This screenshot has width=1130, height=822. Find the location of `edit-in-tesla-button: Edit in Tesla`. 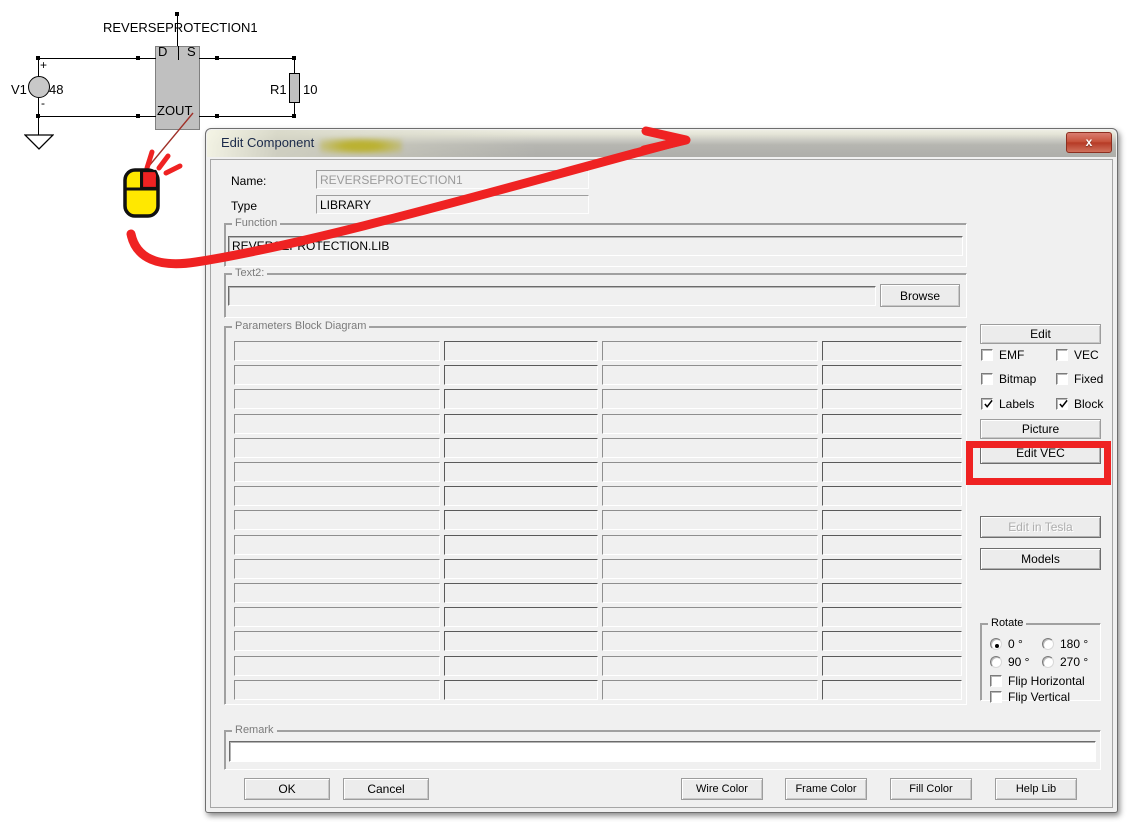

edit-in-tesla-button: Edit in Tesla is located at coordinates (1040, 527).